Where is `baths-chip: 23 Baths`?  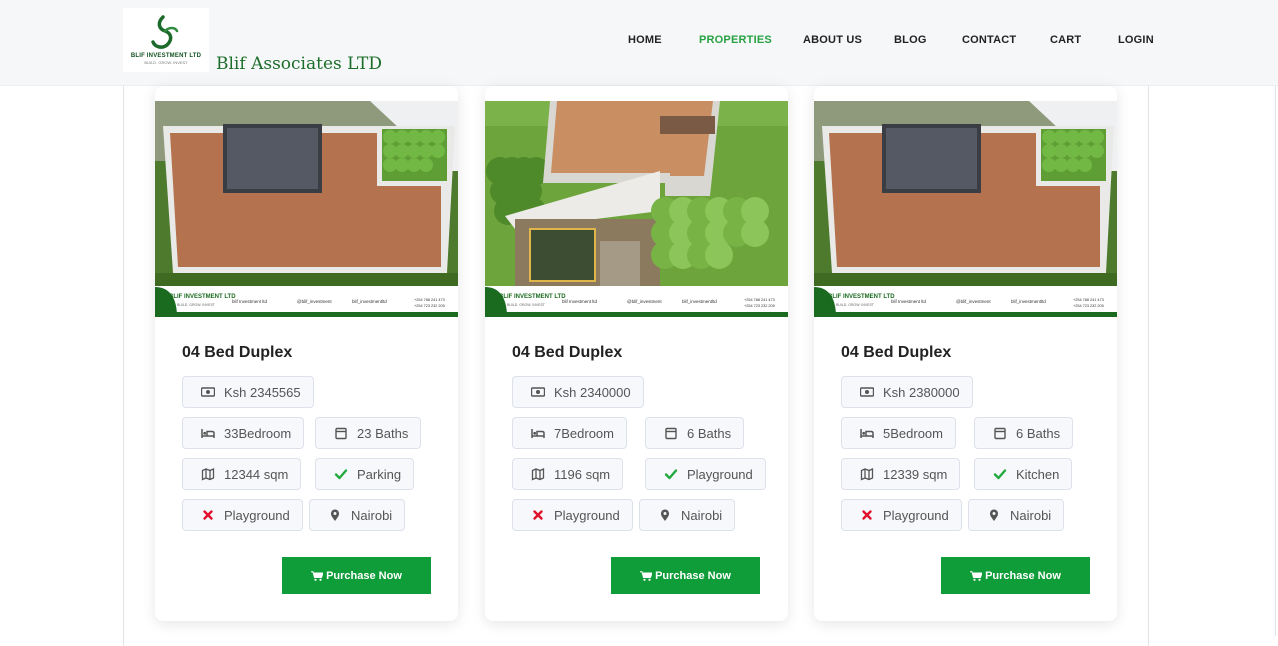
baths-chip: 23 Baths is located at coordinates (368, 433).